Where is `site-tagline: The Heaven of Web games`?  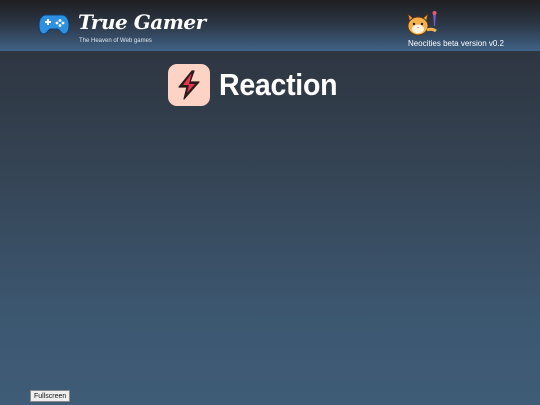
site-tagline: The Heaven of Web games is located at coordinates (115, 41).